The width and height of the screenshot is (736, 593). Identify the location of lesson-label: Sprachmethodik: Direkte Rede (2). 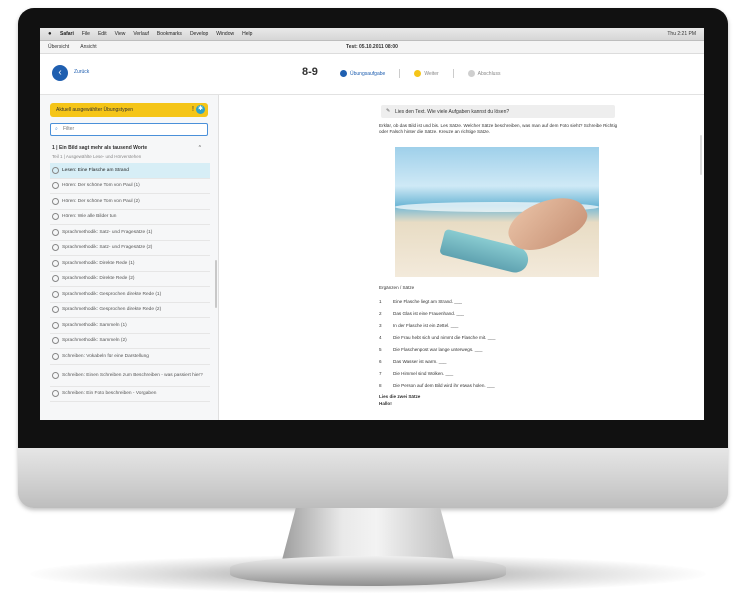
(98, 279).